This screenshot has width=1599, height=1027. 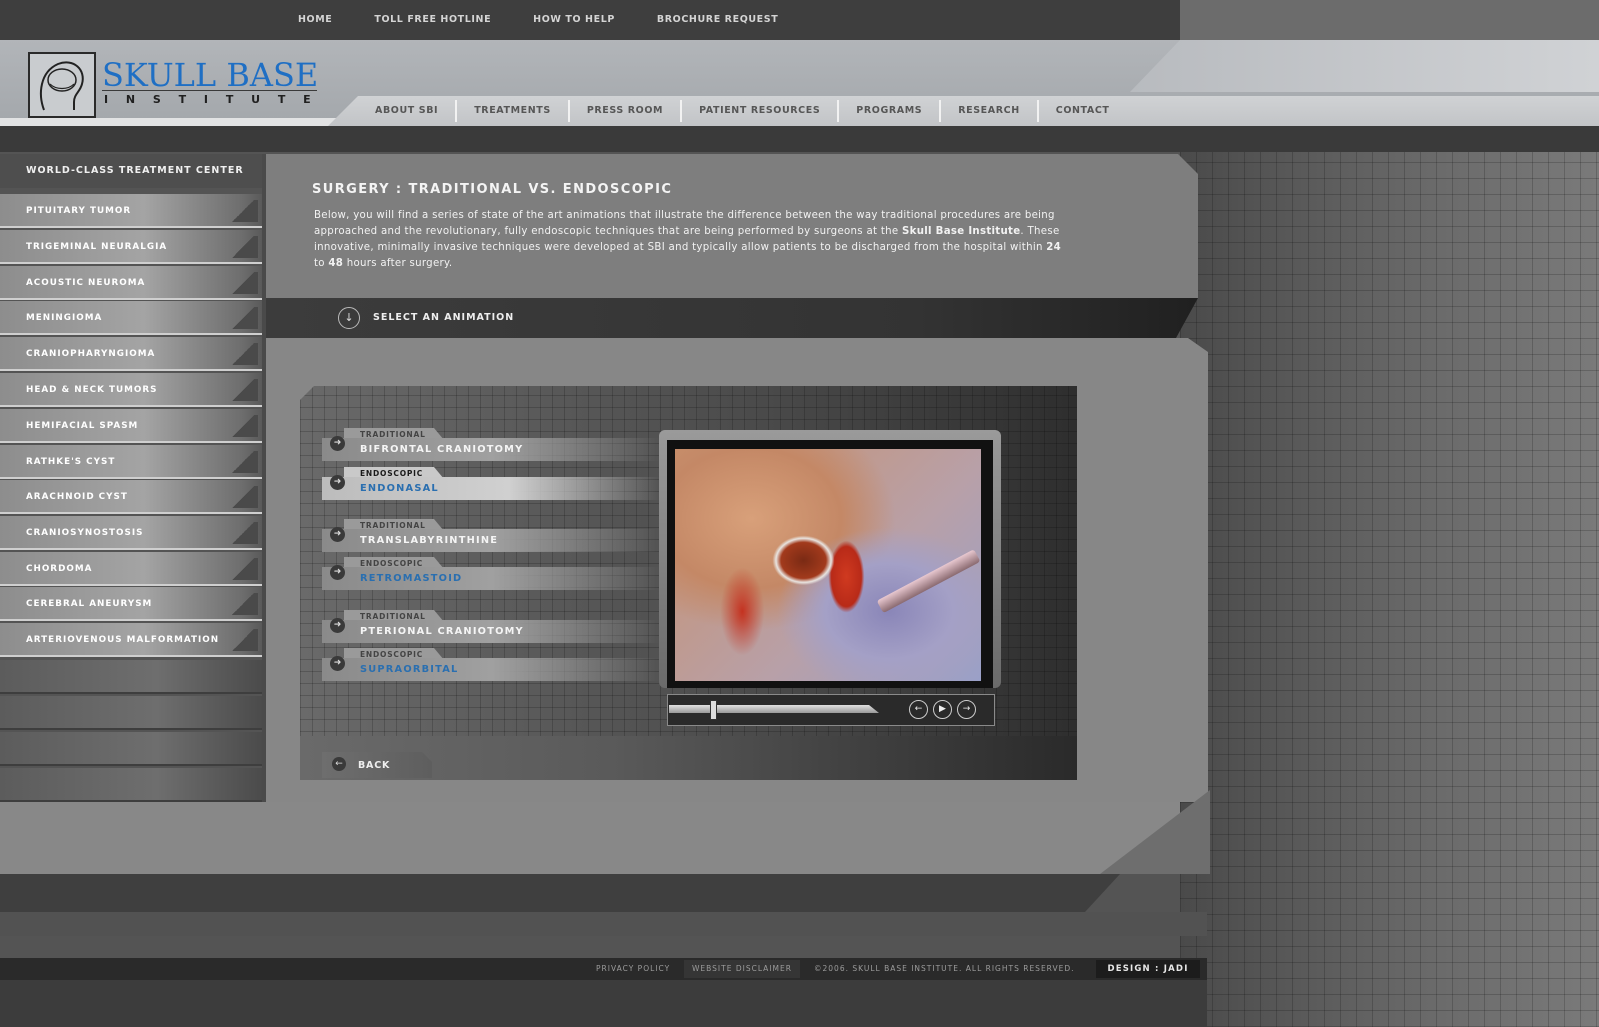 I want to click on sidebar-item-trigeminal-neuralgia: TRIGEMINAL NEURALGIA, so click(x=131, y=247).